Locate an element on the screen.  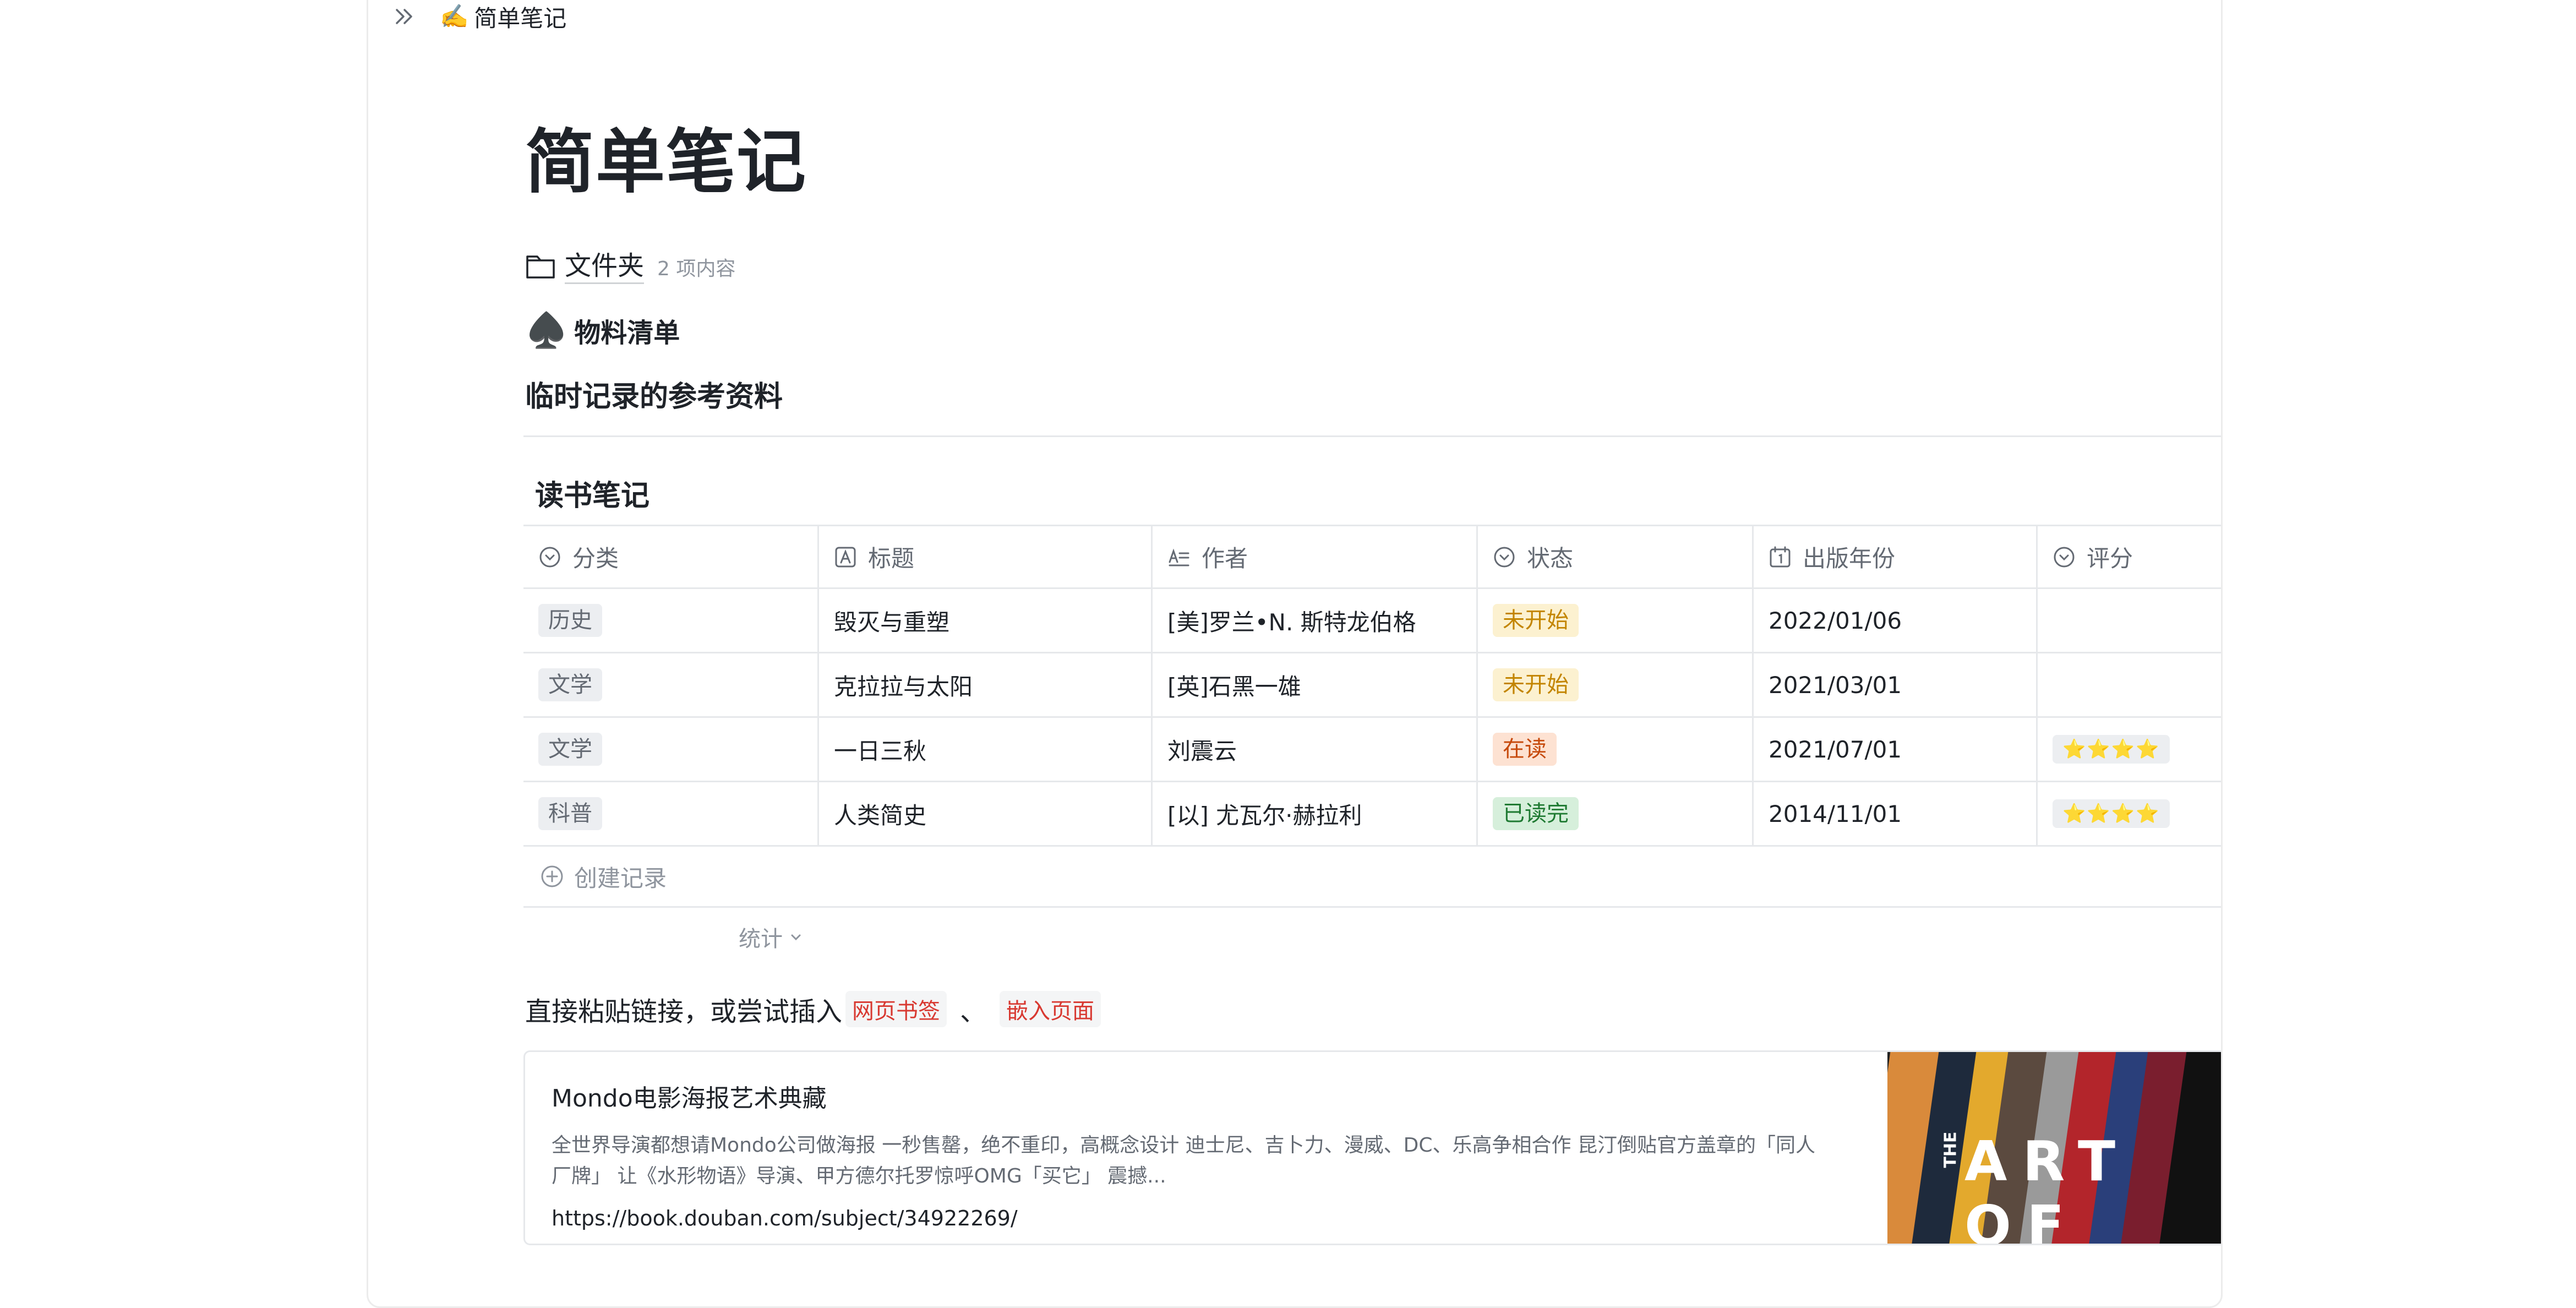
title-cell: 一日三秋 is located at coordinates (986, 749).